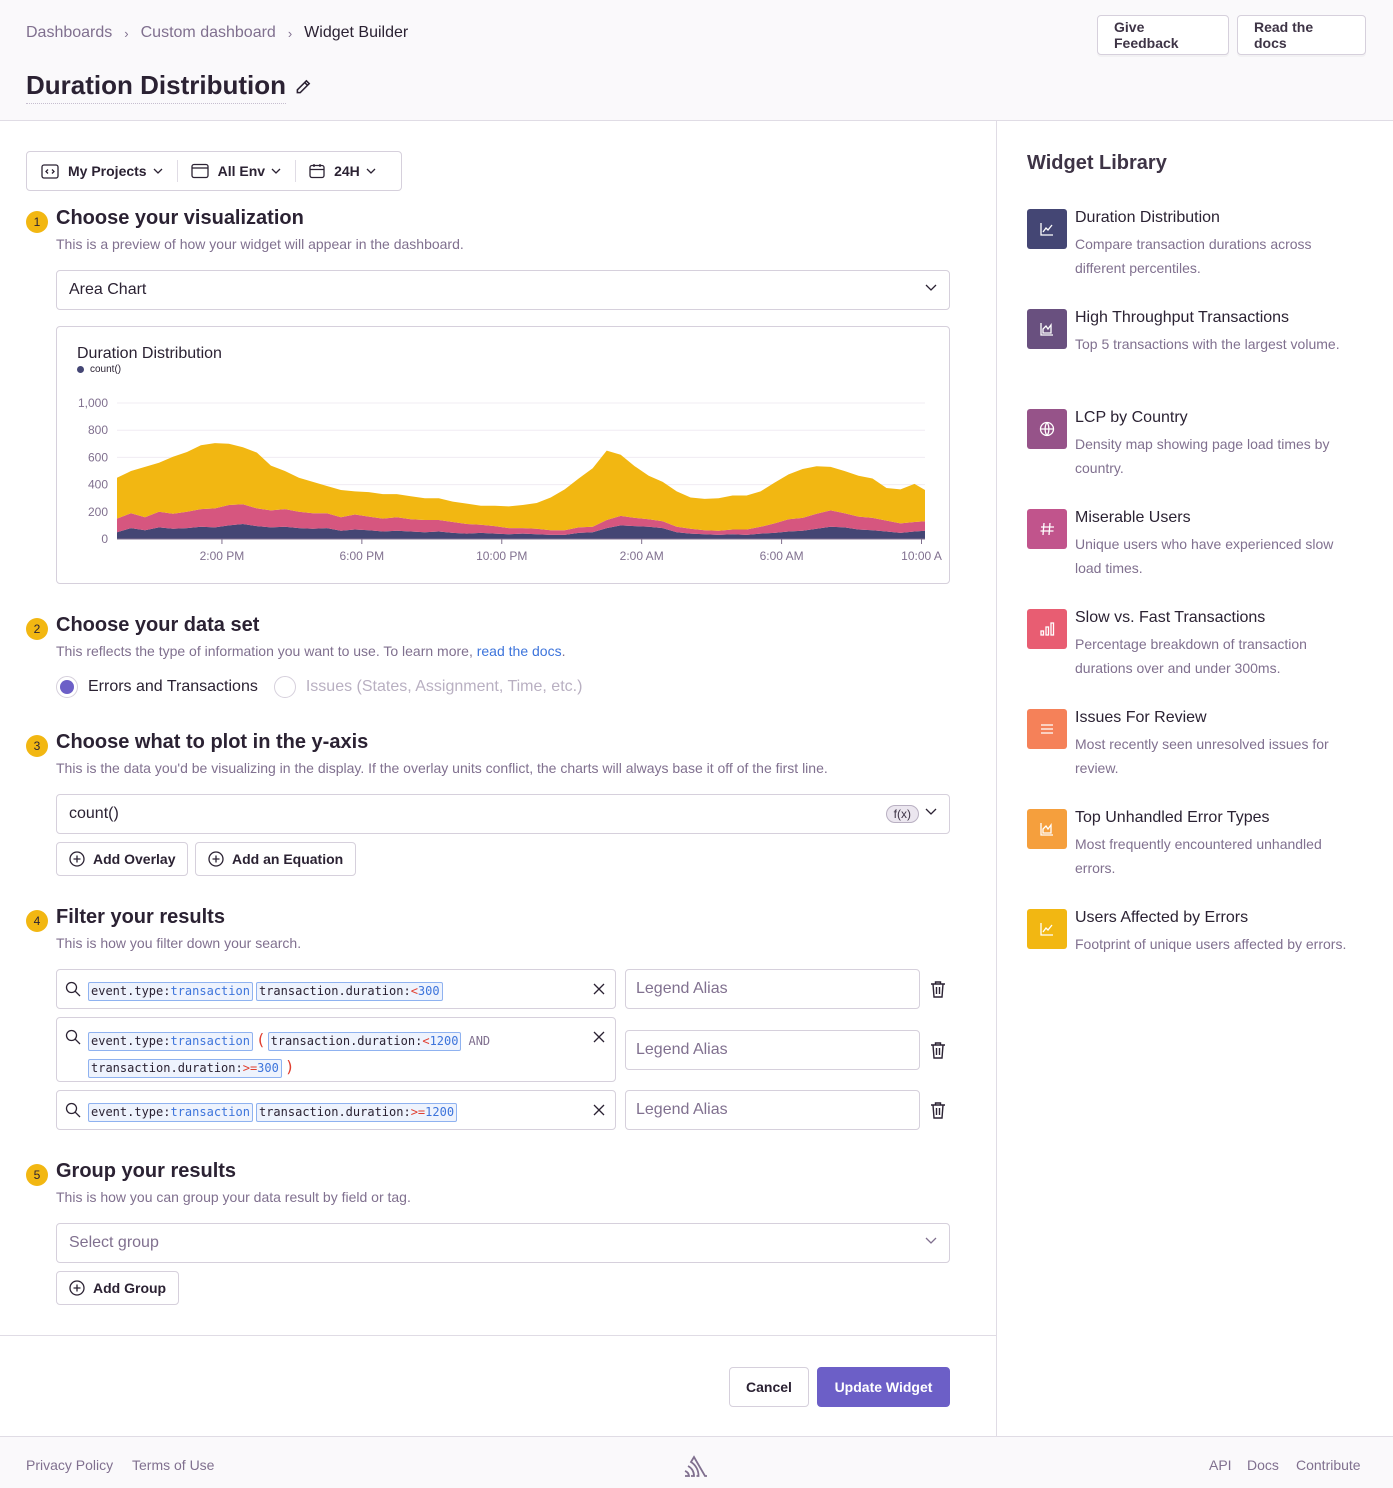 The height and width of the screenshot is (1488, 1393). Describe the element at coordinates (284, 687) in the screenshot. I see `dataset-radio-issues` at that location.